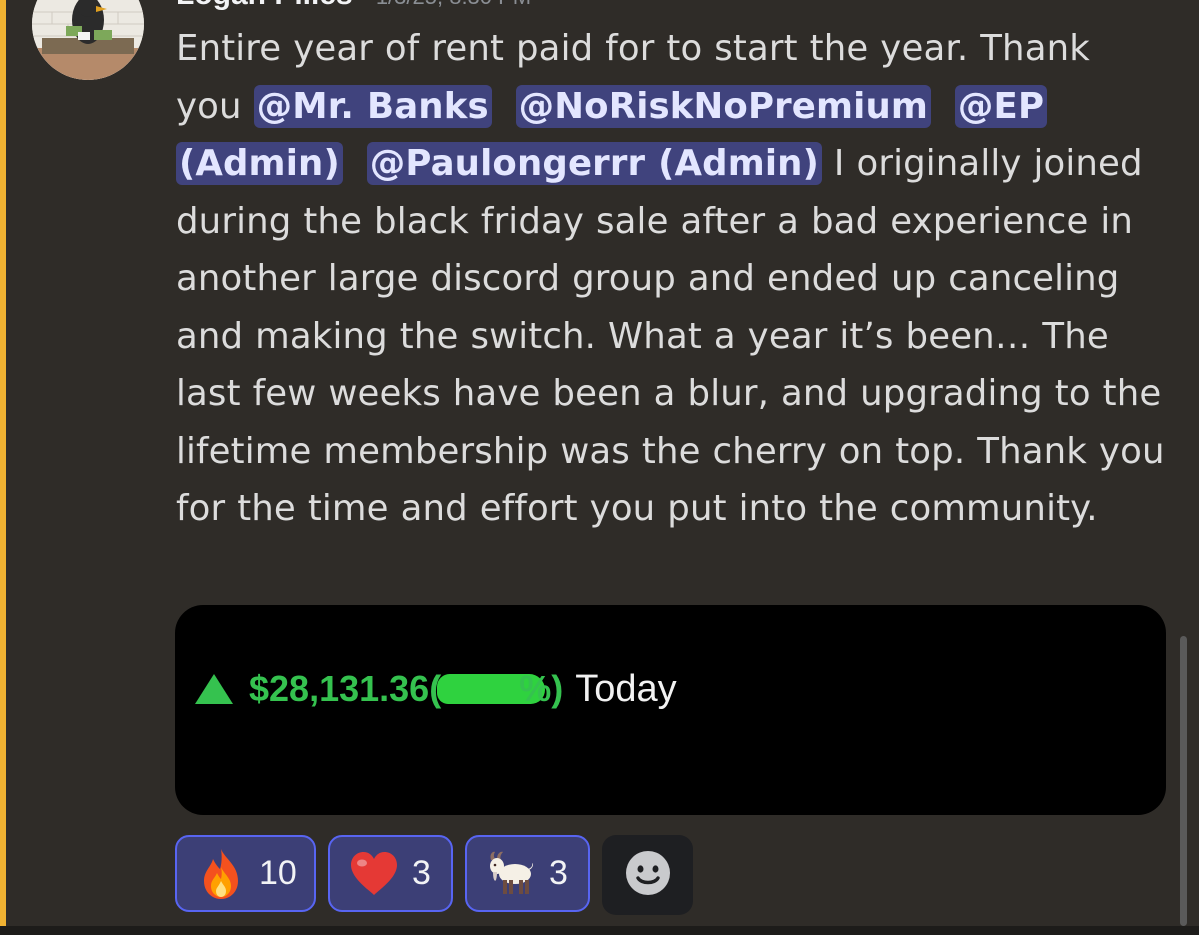  Describe the element at coordinates (1183, 781) in the screenshot. I see `scrollbar` at that location.